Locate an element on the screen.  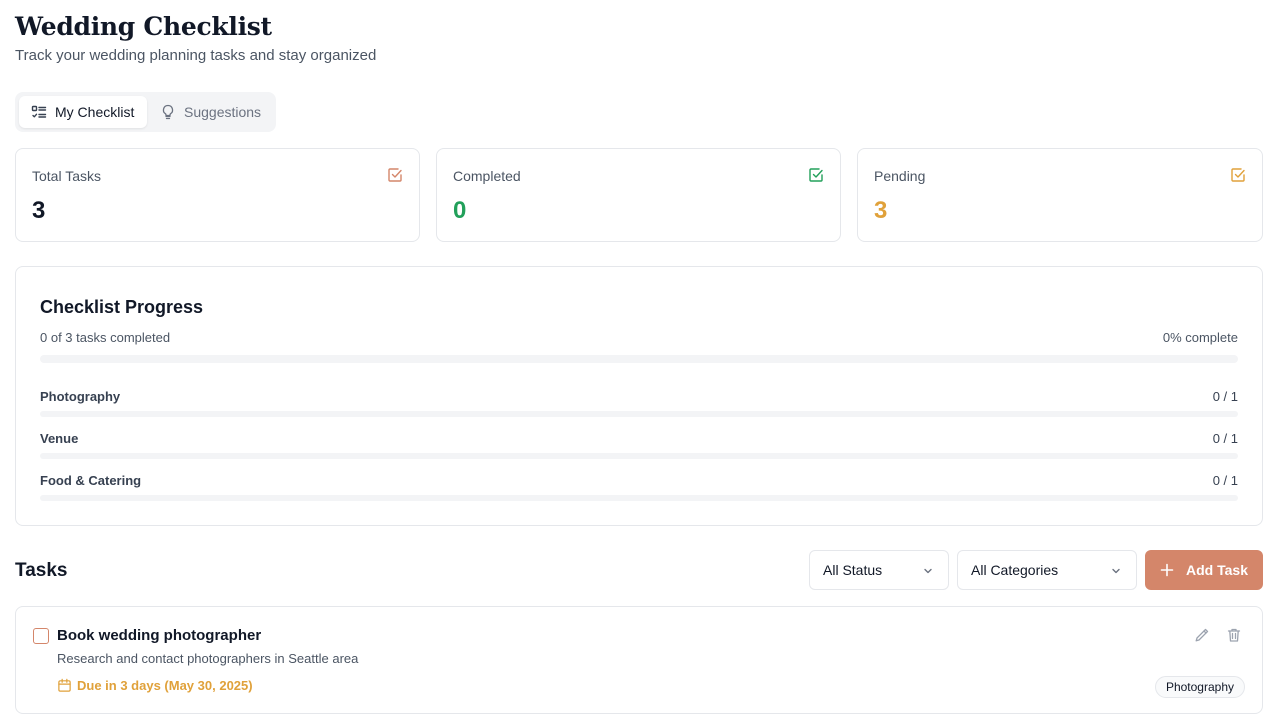
stat-card-total: Total Tasks 3 is located at coordinates (217, 195).